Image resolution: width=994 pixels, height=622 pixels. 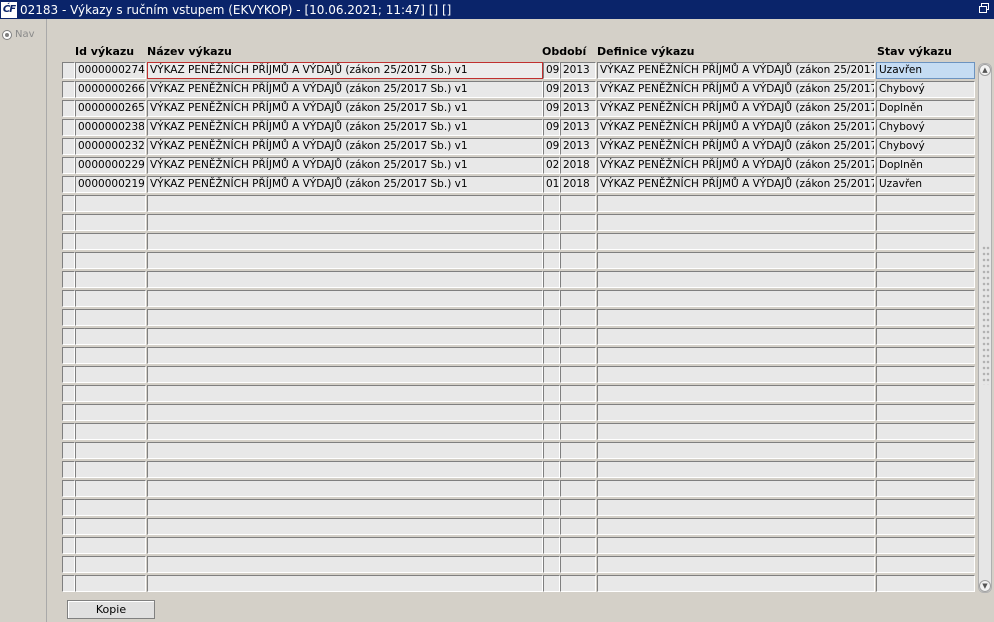 I want to click on cell-status: Uzavřen, so click(x=925, y=184).